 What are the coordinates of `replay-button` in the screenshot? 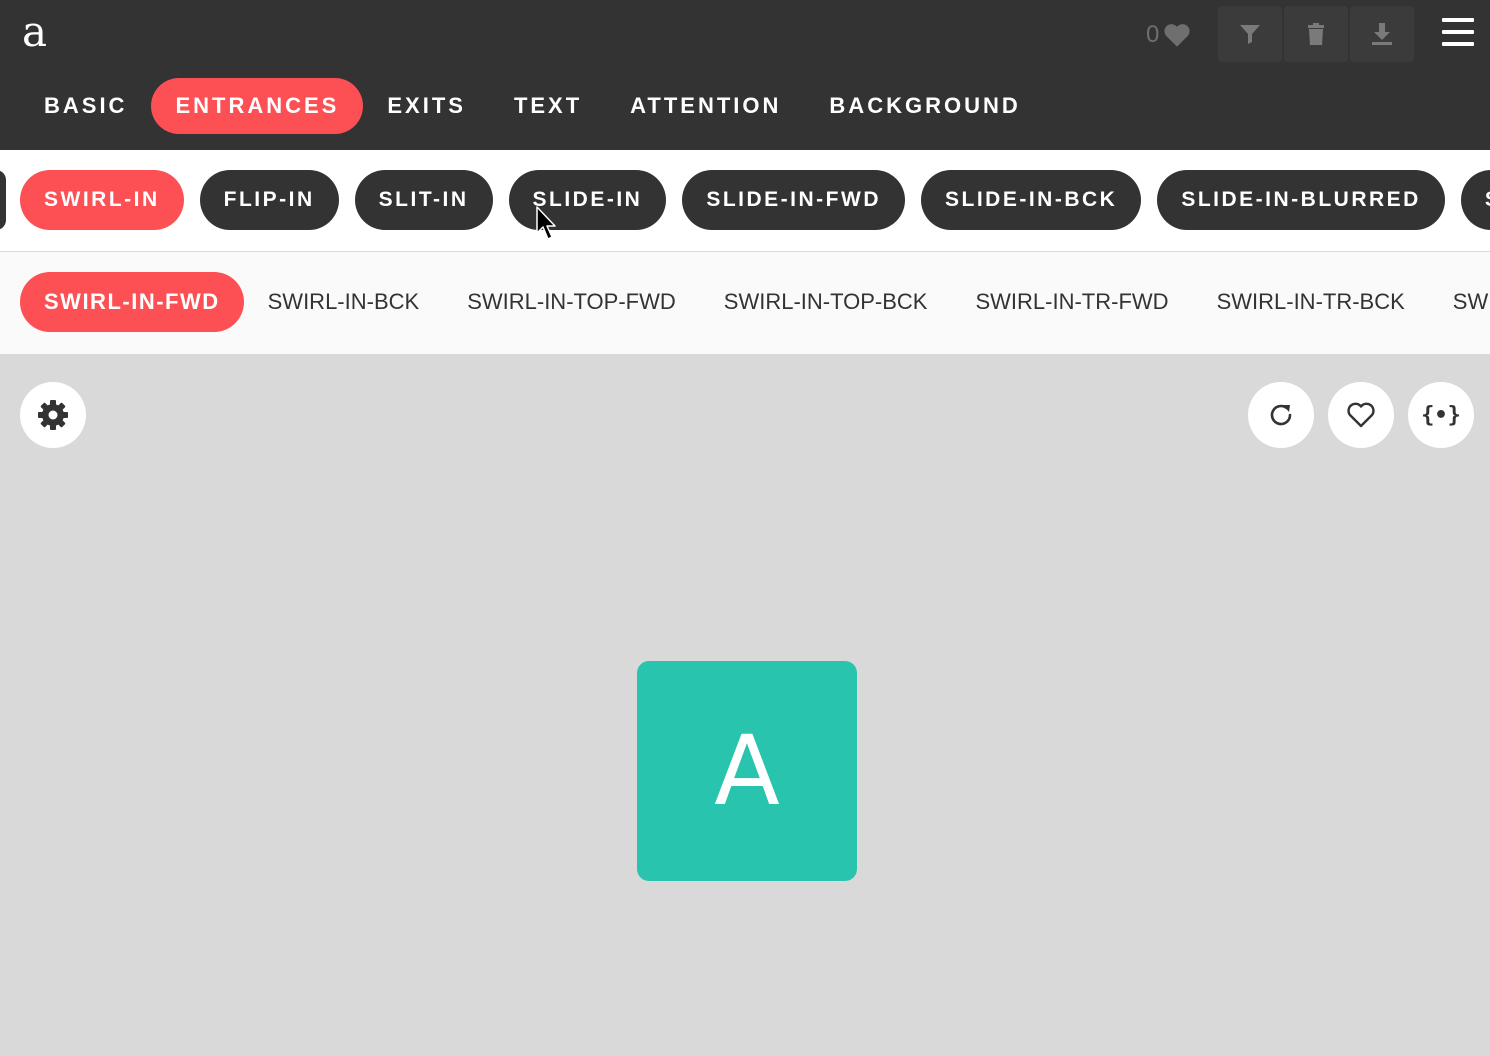 It's located at (1281, 415).